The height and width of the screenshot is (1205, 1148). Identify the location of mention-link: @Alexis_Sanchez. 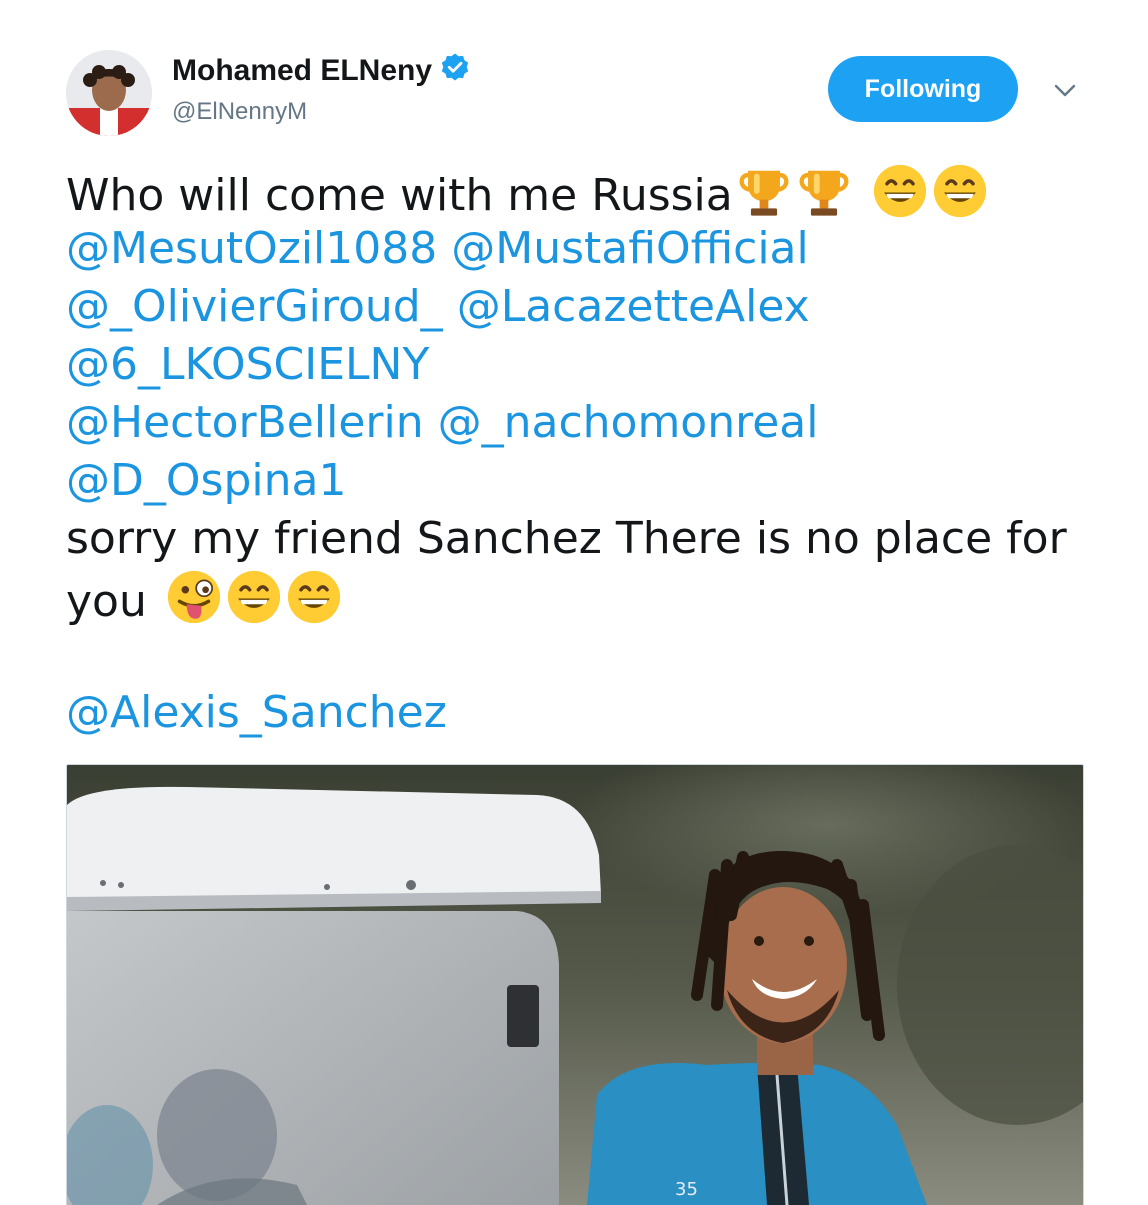
(256, 712).